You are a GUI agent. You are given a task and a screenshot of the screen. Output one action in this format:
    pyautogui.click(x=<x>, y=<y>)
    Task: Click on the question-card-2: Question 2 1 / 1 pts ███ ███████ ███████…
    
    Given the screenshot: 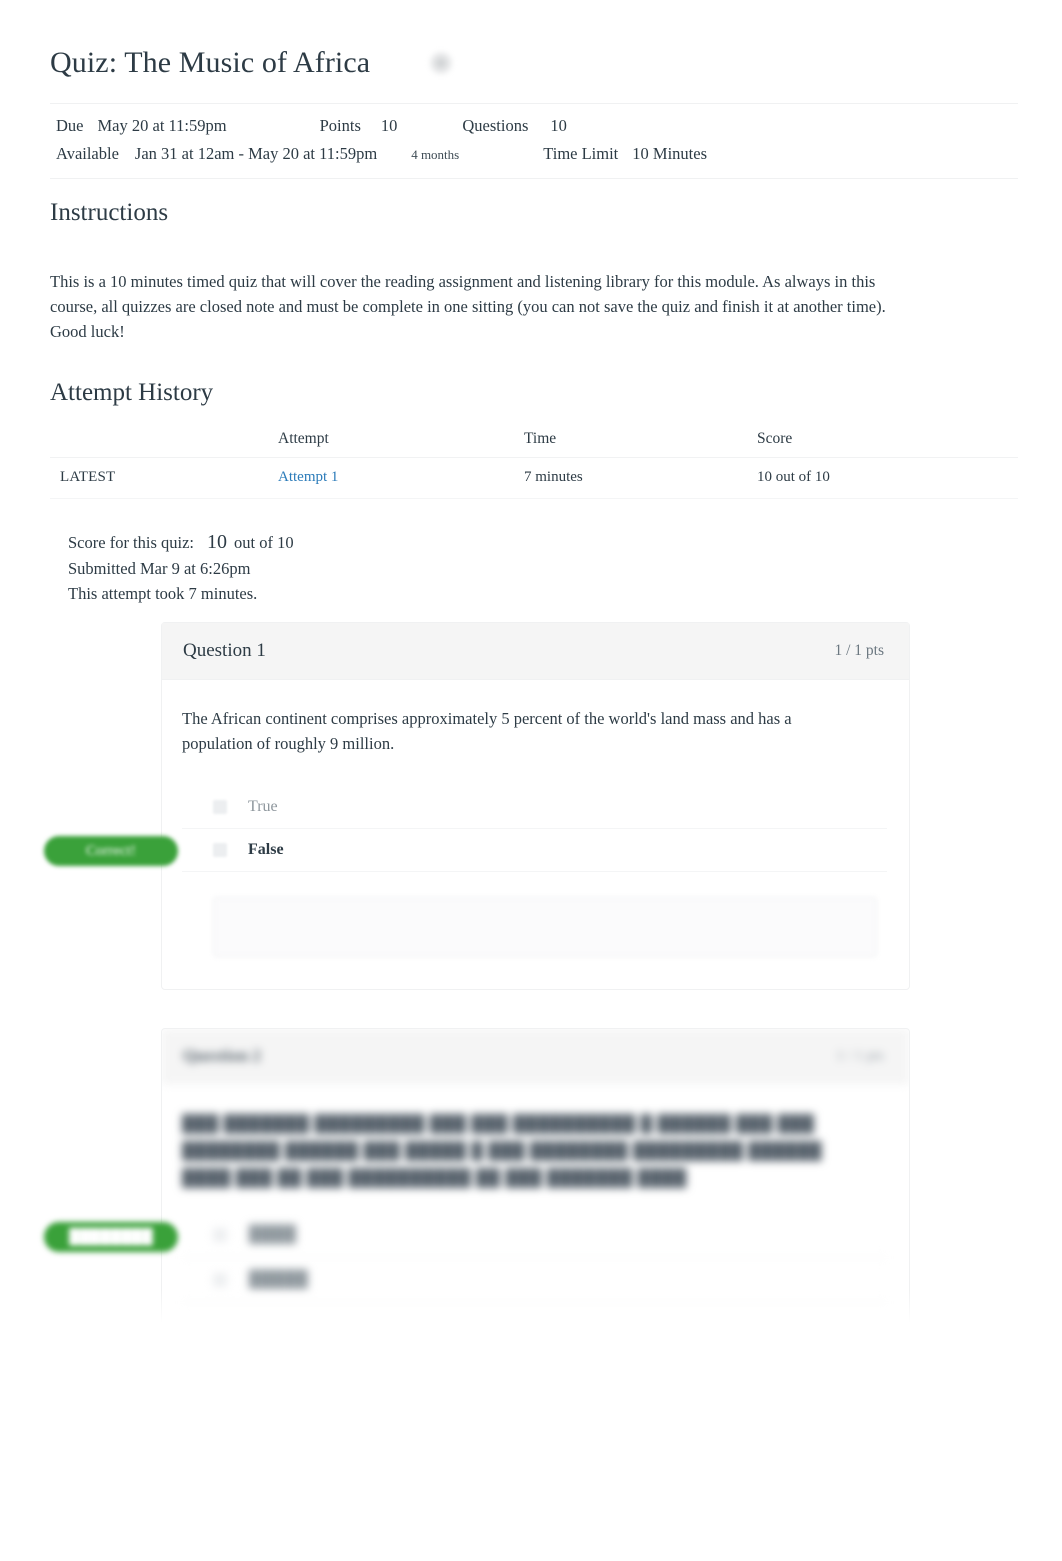 What is the action you would take?
    pyautogui.click(x=535, y=1180)
    